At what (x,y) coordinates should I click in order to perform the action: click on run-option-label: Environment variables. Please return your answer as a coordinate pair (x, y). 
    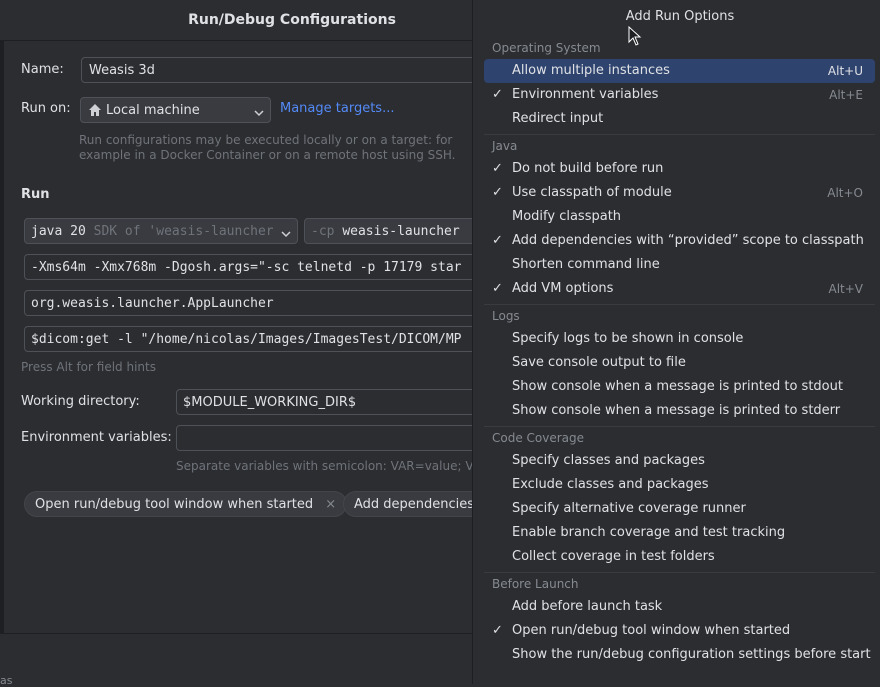
    Looking at the image, I should click on (585, 94).